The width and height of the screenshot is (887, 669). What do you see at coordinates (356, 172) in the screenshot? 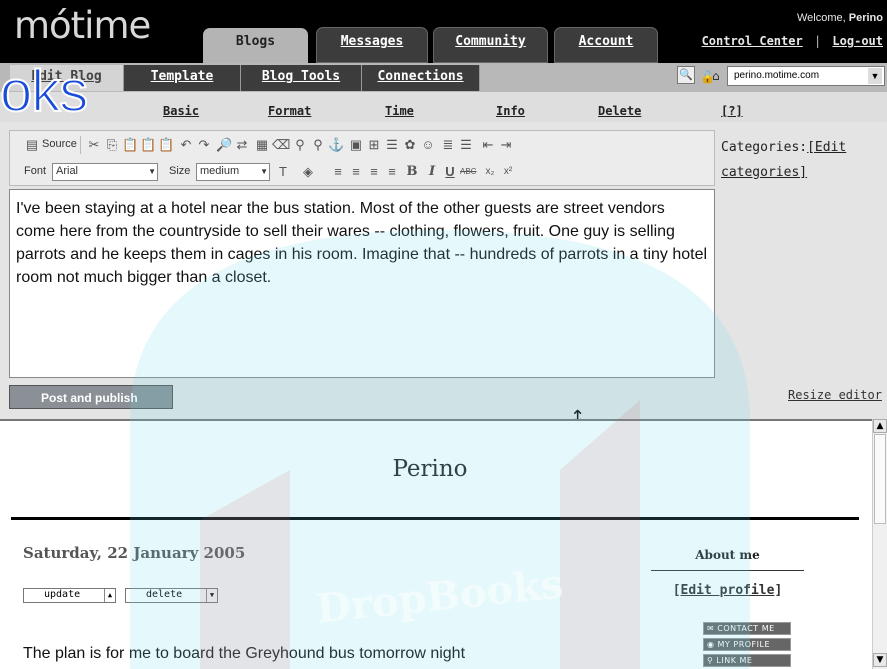
I see `align-center-icon: ≡` at bounding box center [356, 172].